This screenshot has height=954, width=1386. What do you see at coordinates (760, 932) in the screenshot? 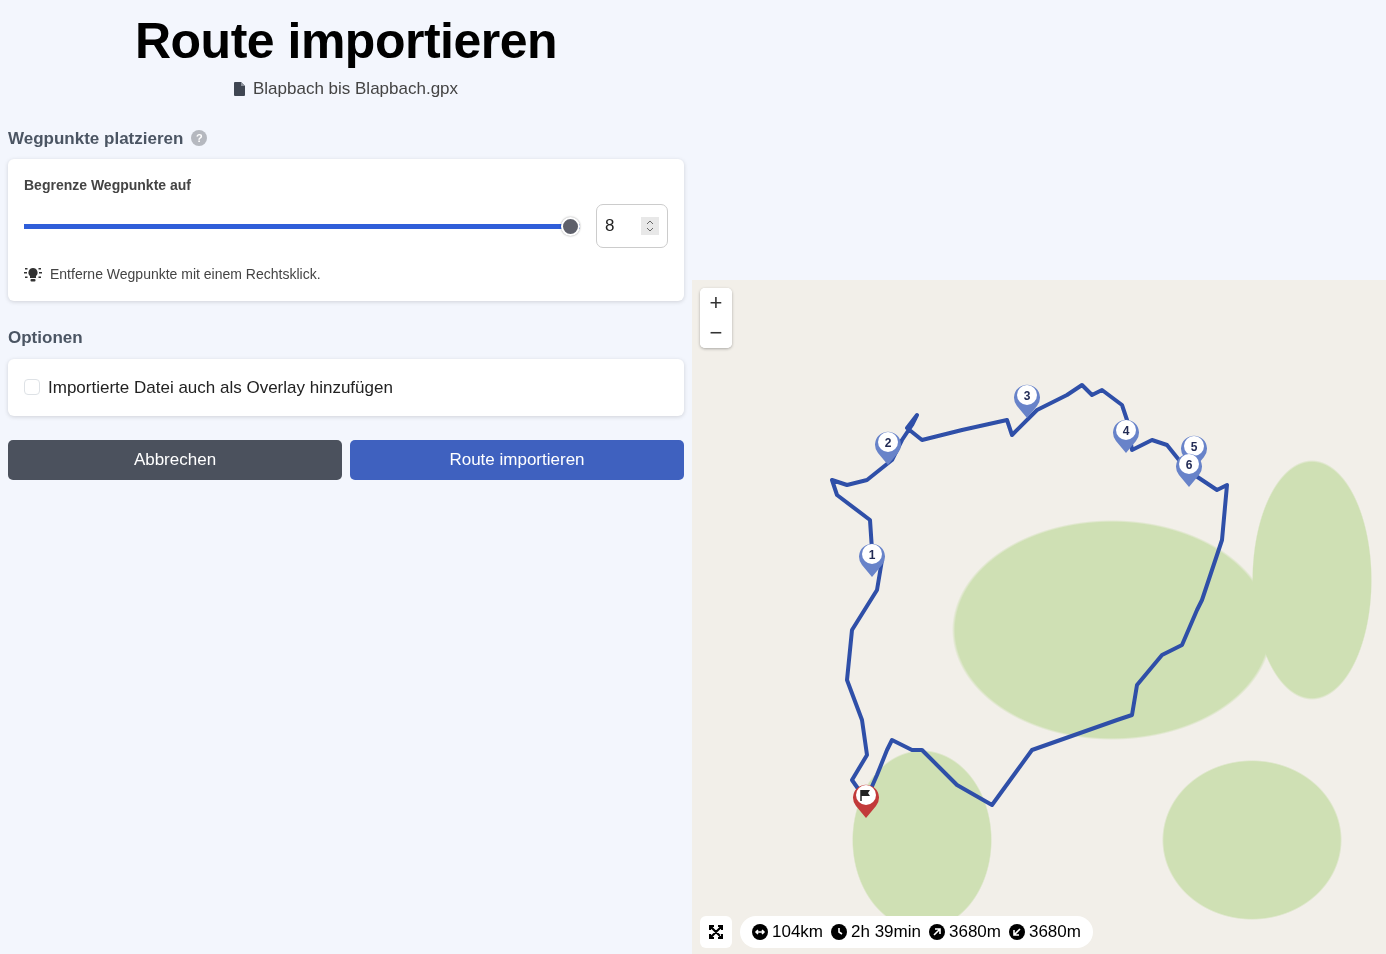
I see `distance-icon` at bounding box center [760, 932].